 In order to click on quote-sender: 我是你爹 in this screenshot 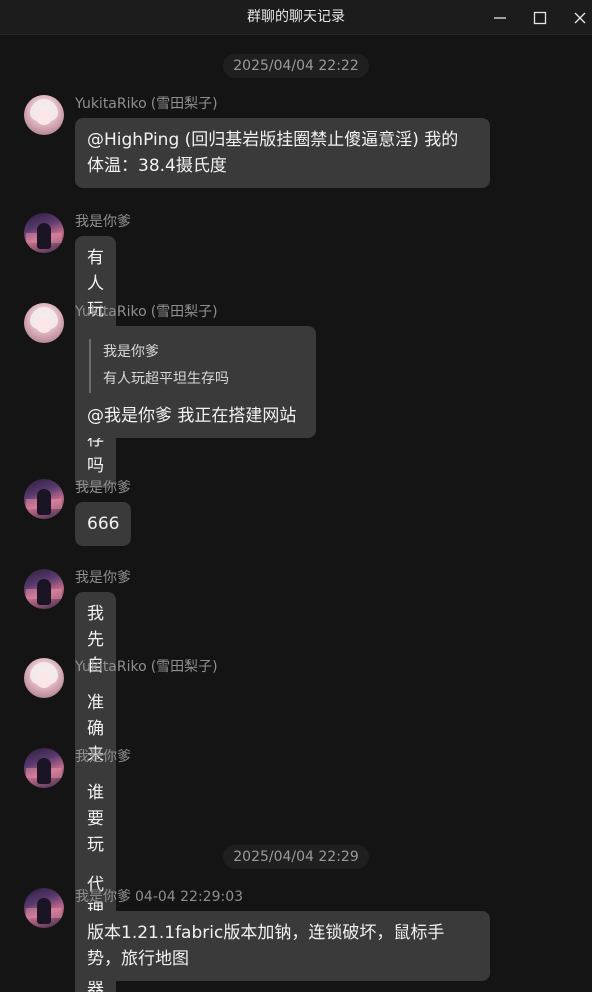, I will do `click(131, 352)`.